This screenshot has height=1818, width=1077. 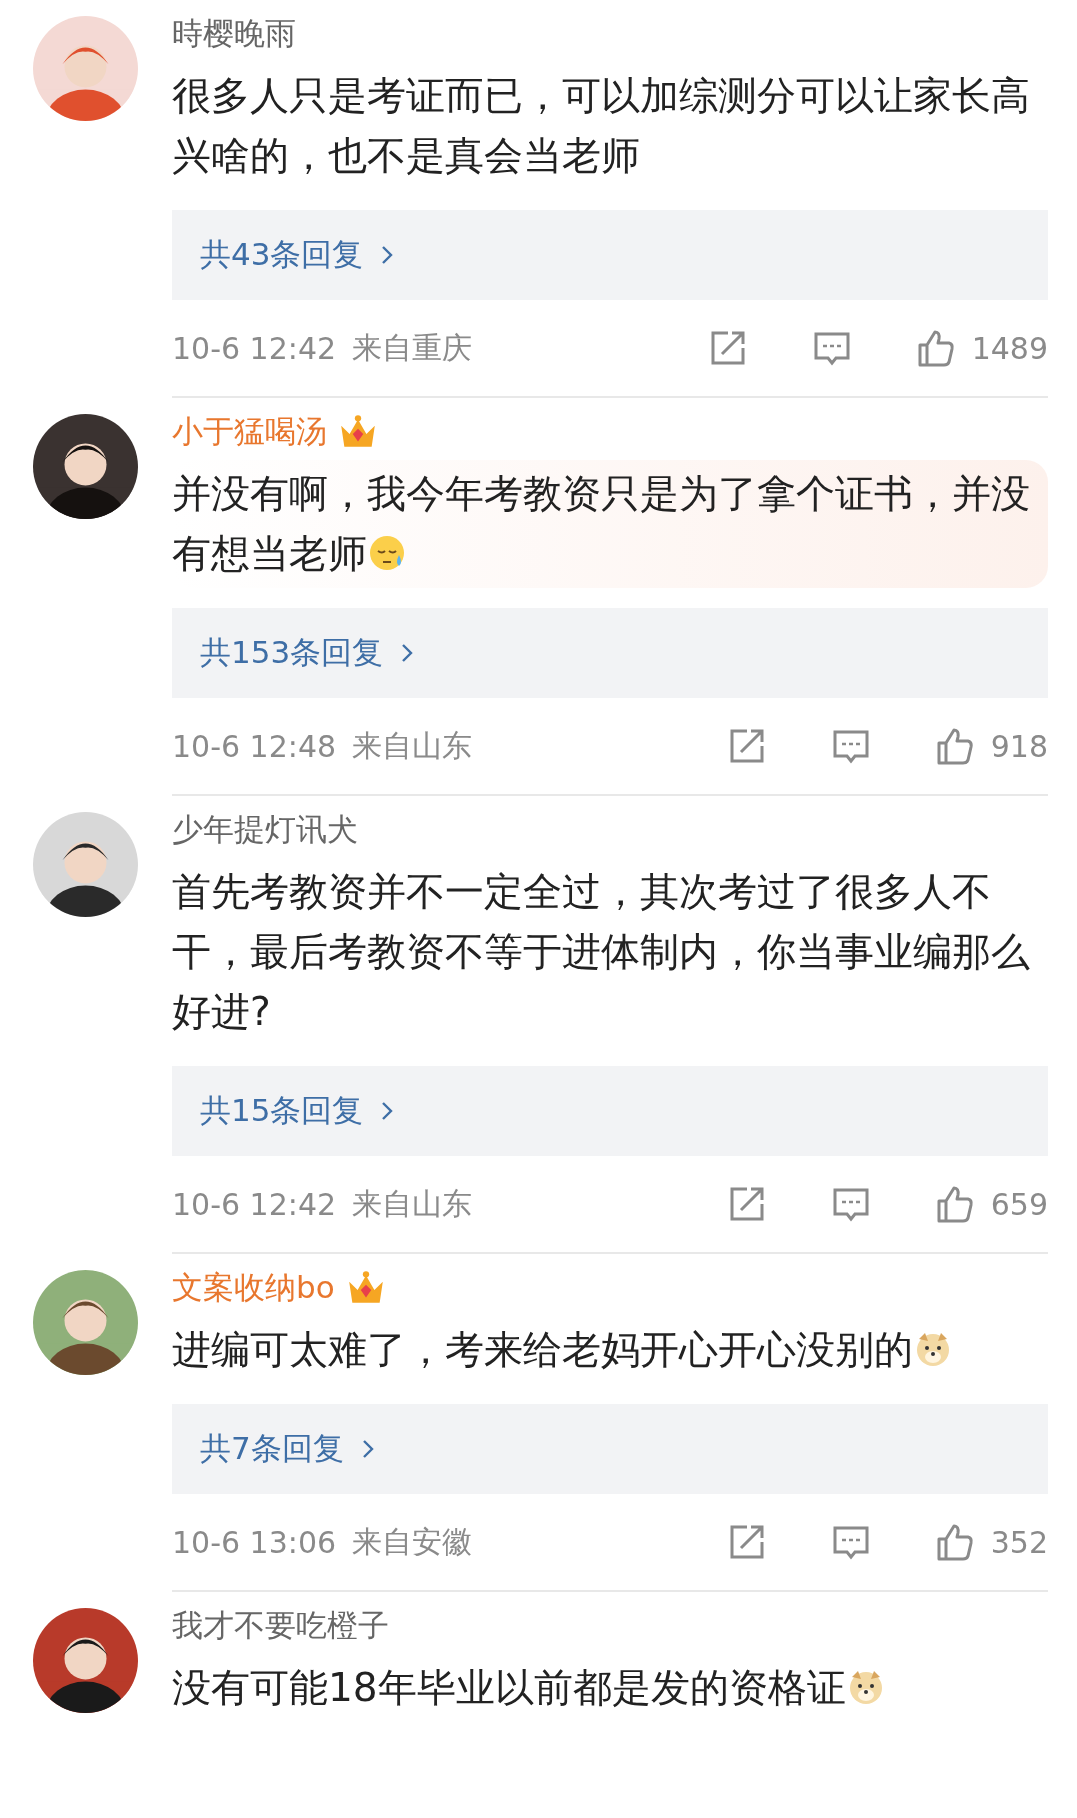 I want to click on user-name: 少年提灯讯犬, so click(x=265, y=830).